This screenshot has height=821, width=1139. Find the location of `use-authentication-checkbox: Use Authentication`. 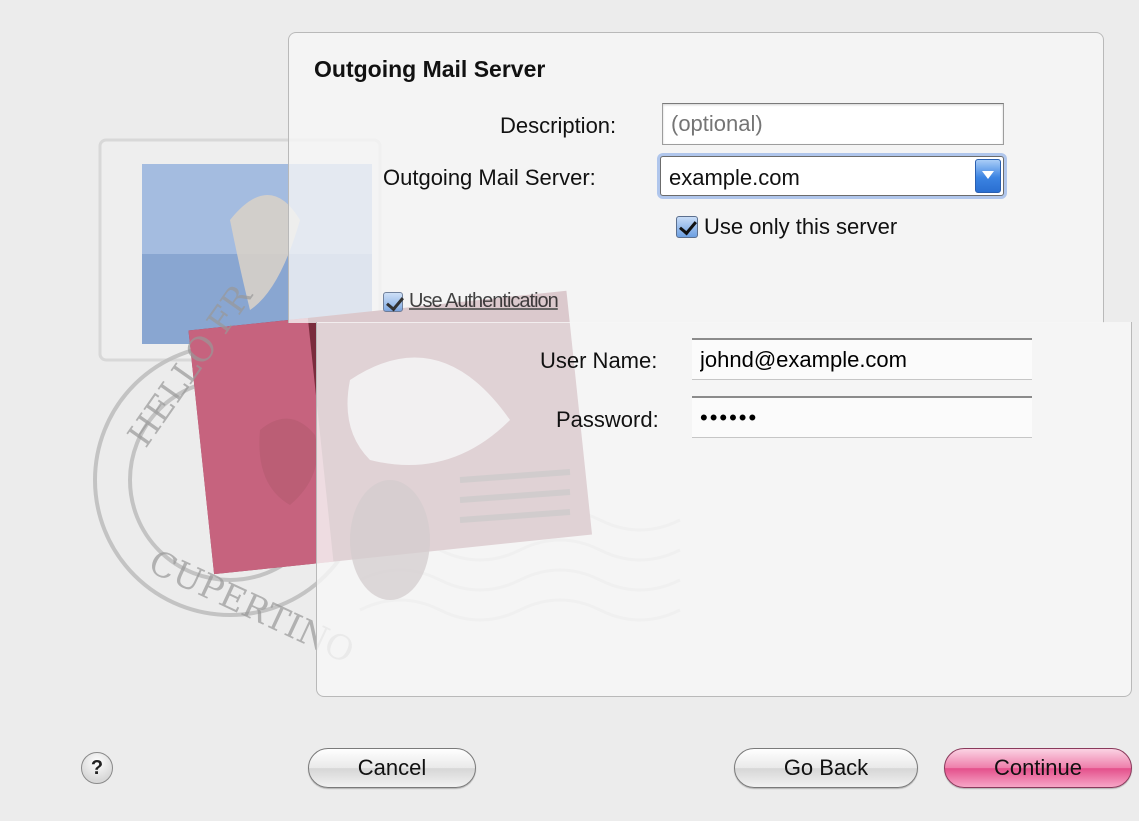

use-authentication-checkbox: Use Authentication is located at coordinates (471, 301).